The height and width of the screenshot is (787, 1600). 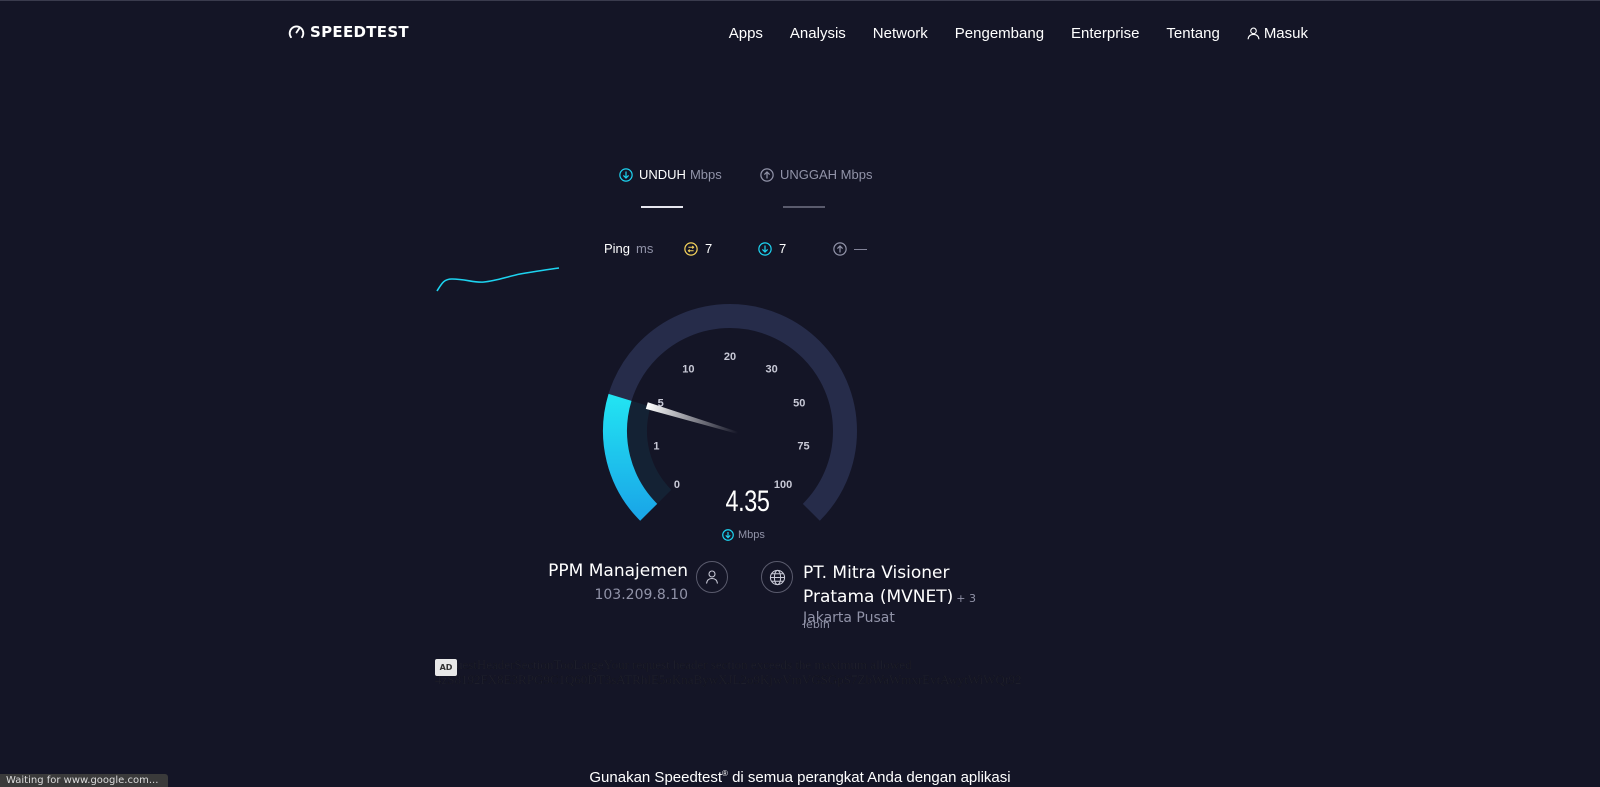 What do you see at coordinates (662, 174) in the screenshot?
I see `tab-download-label: UNDUH` at bounding box center [662, 174].